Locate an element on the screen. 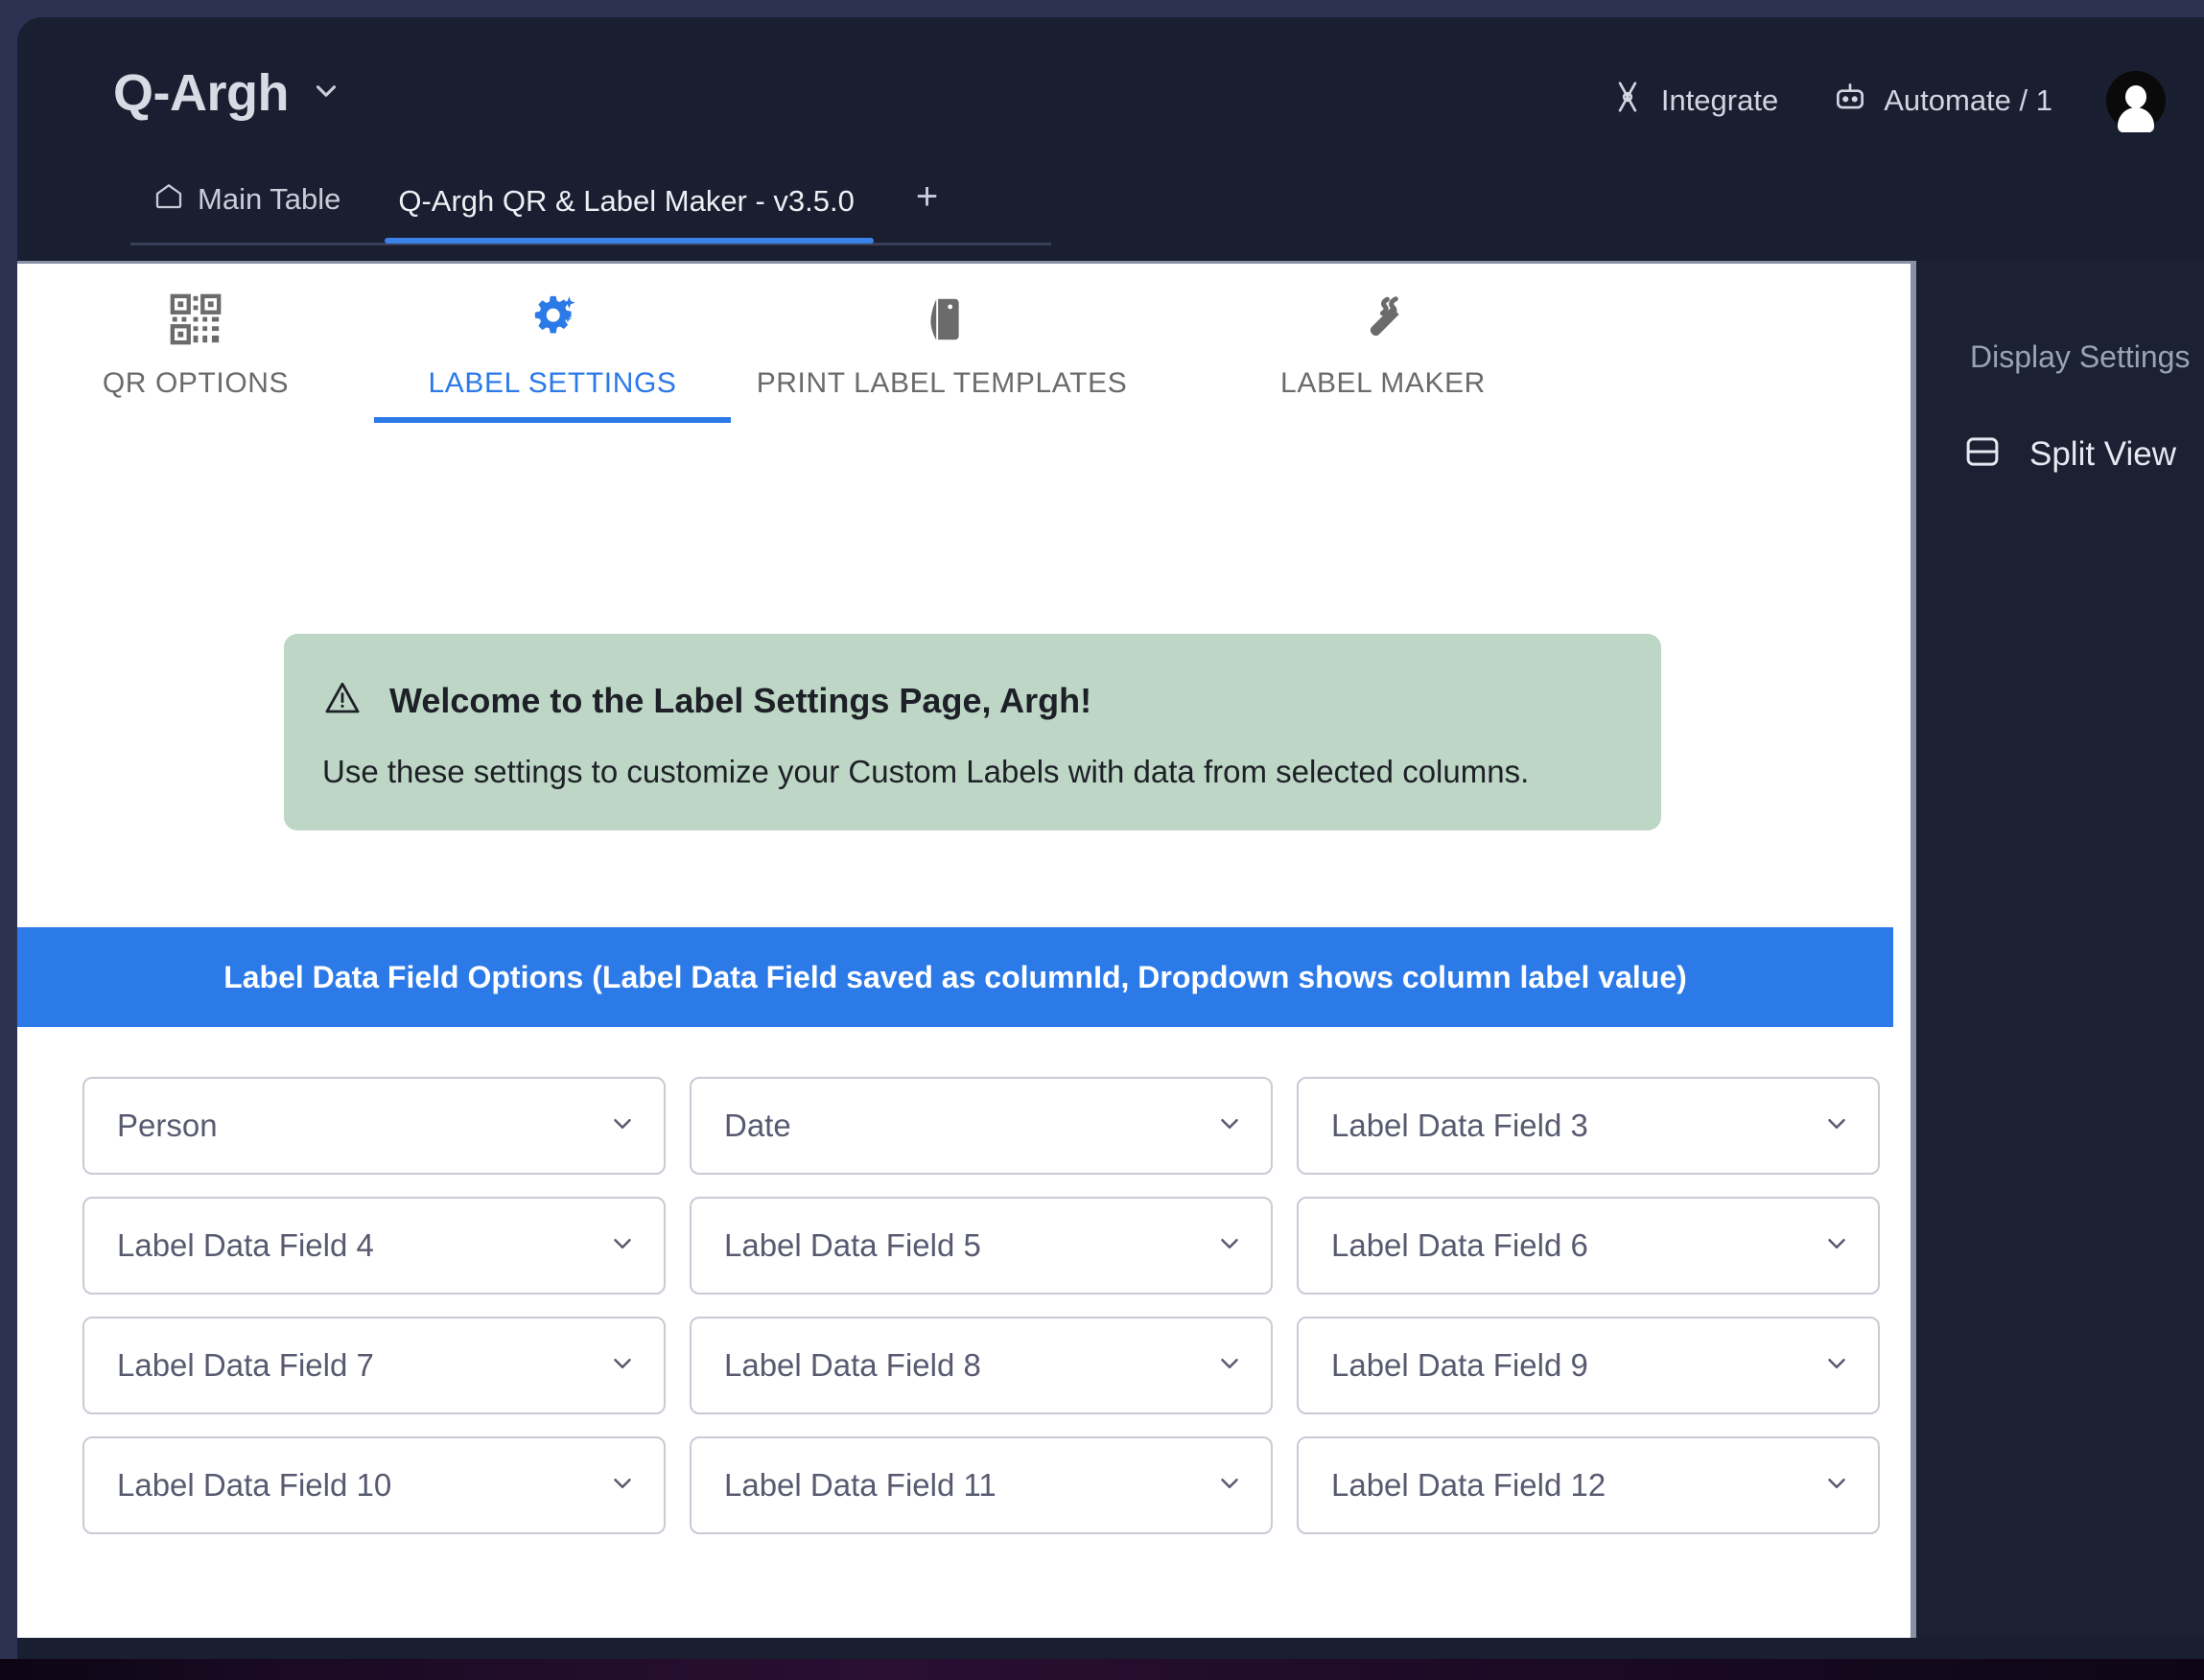 This screenshot has width=2204, height=1680. desktop-background-strip is located at coordinates (1102, 1669).